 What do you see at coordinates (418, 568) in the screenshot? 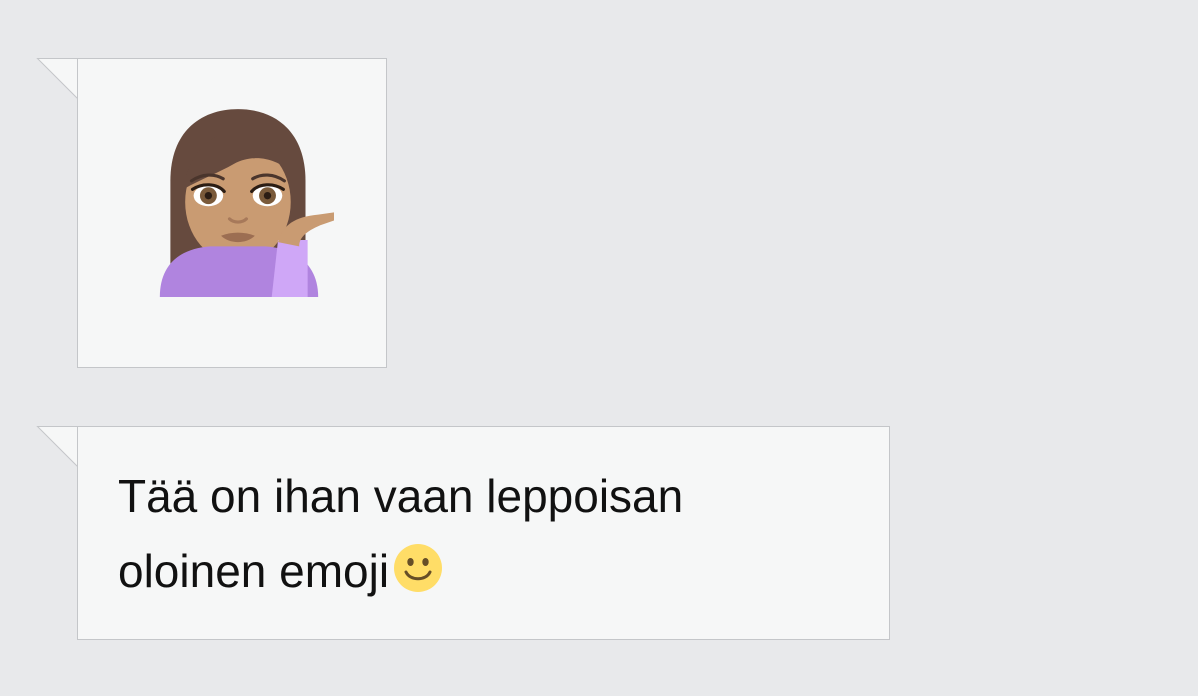
I see `slightly-smiling-face-icon` at bounding box center [418, 568].